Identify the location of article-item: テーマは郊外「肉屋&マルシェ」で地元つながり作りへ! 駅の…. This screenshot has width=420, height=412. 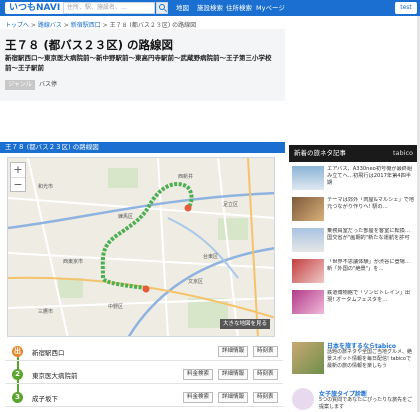
(353, 210).